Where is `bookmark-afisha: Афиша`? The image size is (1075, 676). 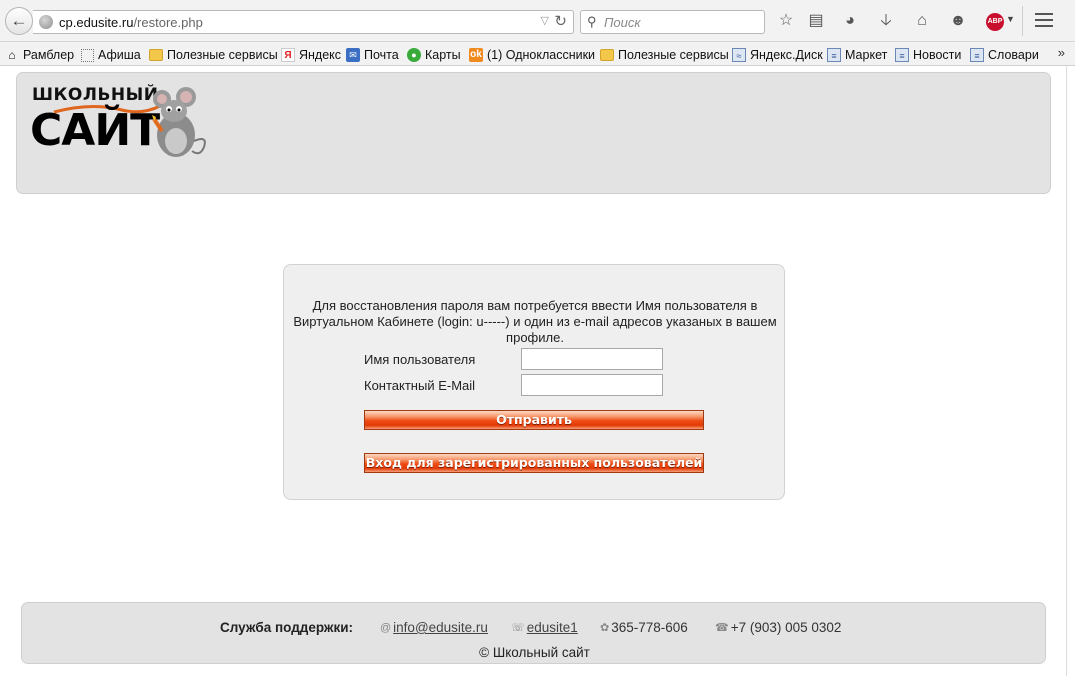 bookmark-afisha: Афиша is located at coordinates (111, 55).